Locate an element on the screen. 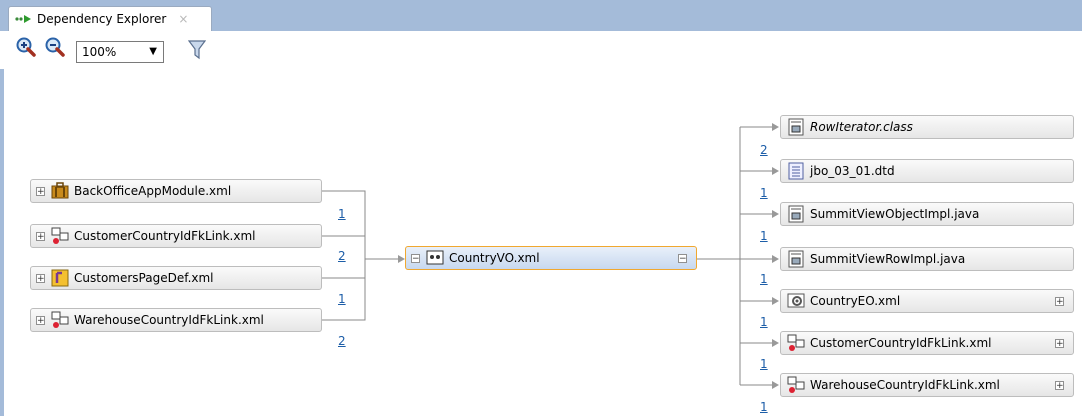 The width and height of the screenshot is (1082, 416). dependency-node-countryeo: CountryEO.xml + is located at coordinates (927, 301).